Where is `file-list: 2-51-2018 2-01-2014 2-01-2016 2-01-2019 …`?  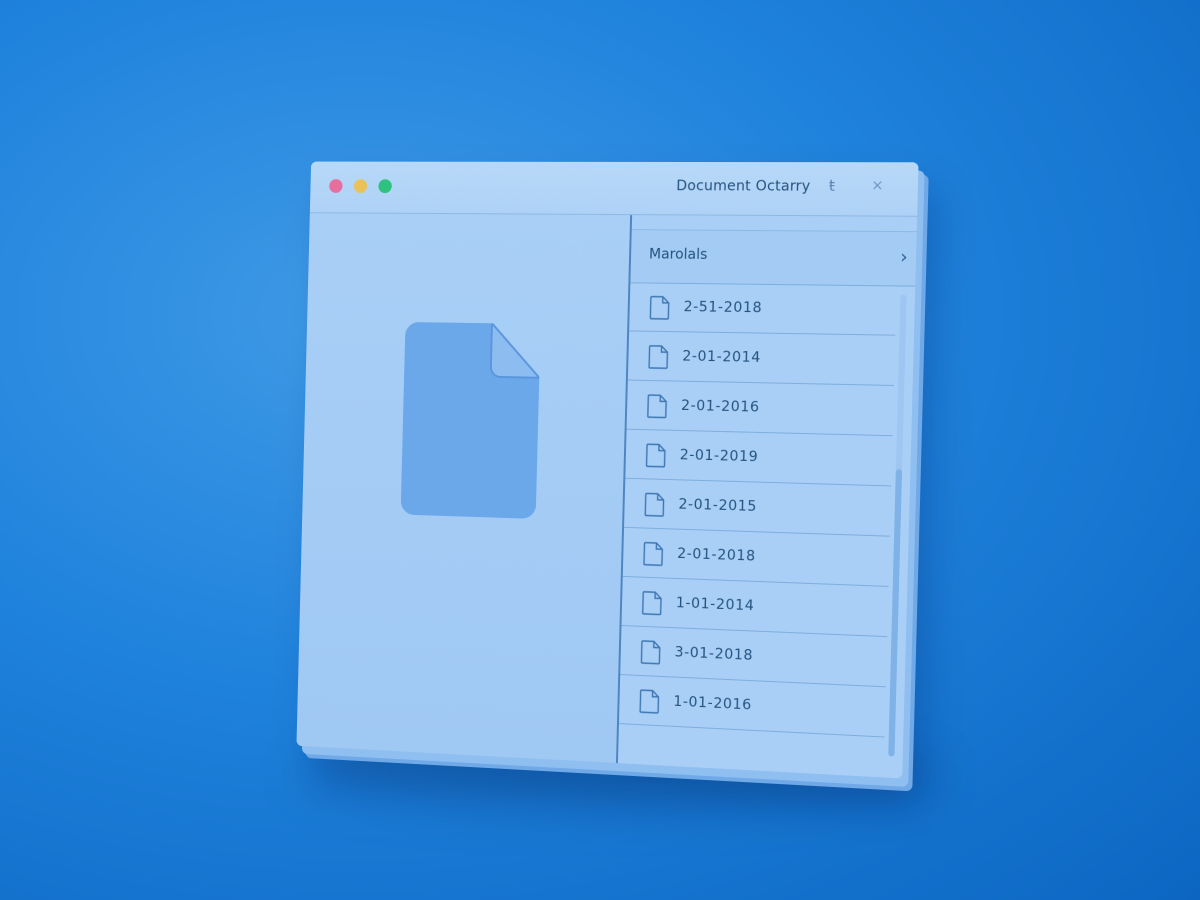 file-list: 2-51-2018 2-01-2014 2-01-2016 2-01-2019 … is located at coordinates (757, 524).